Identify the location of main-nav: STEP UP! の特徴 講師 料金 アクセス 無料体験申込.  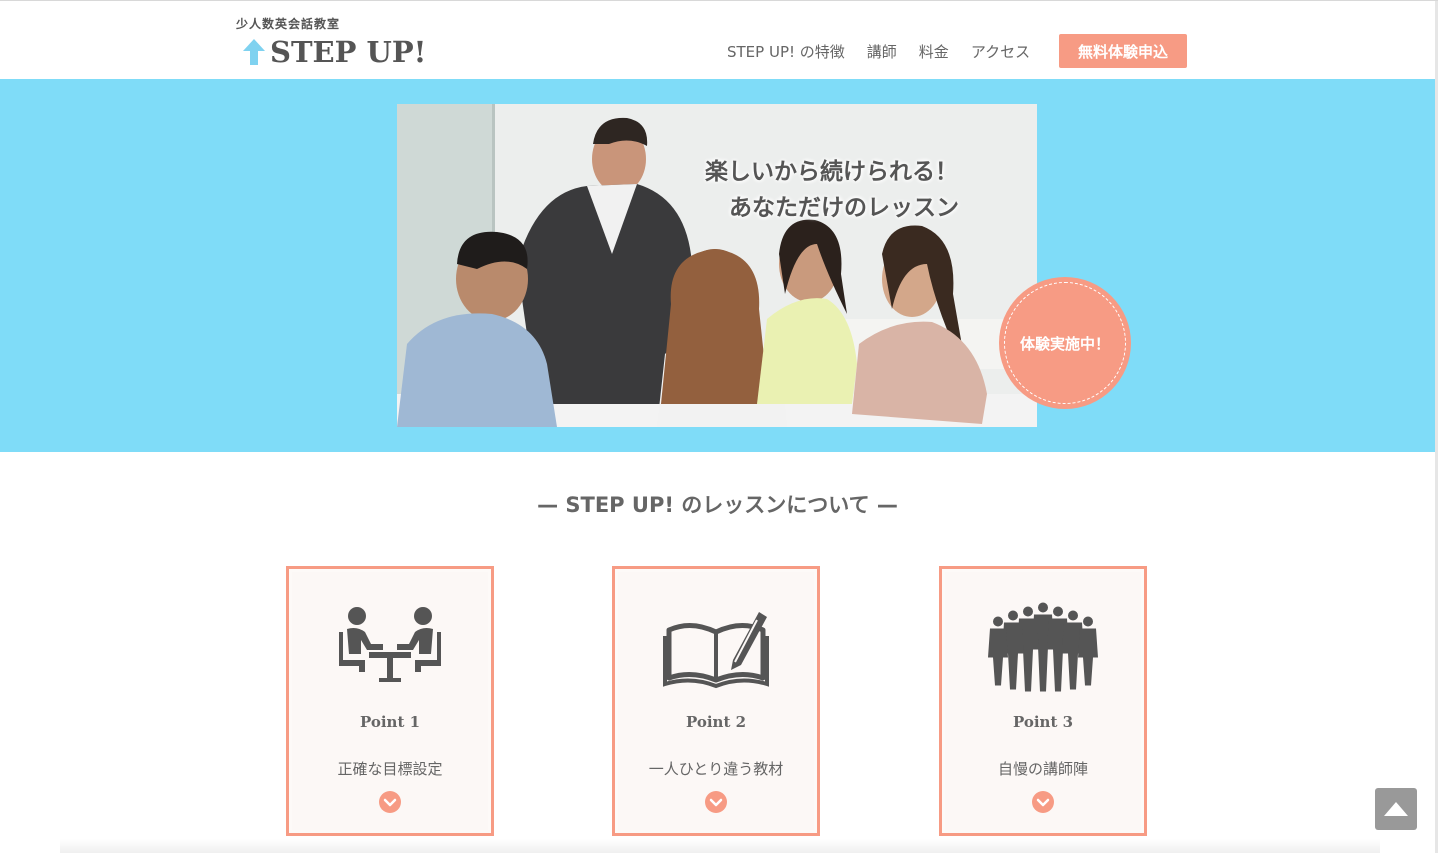
(957, 51).